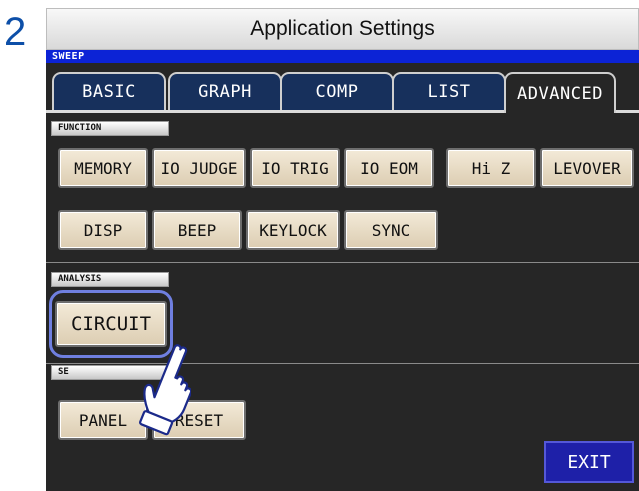 Image resolution: width=639 pixels, height=491 pixels. I want to click on keylock-button: KEYLOCK, so click(293, 230).